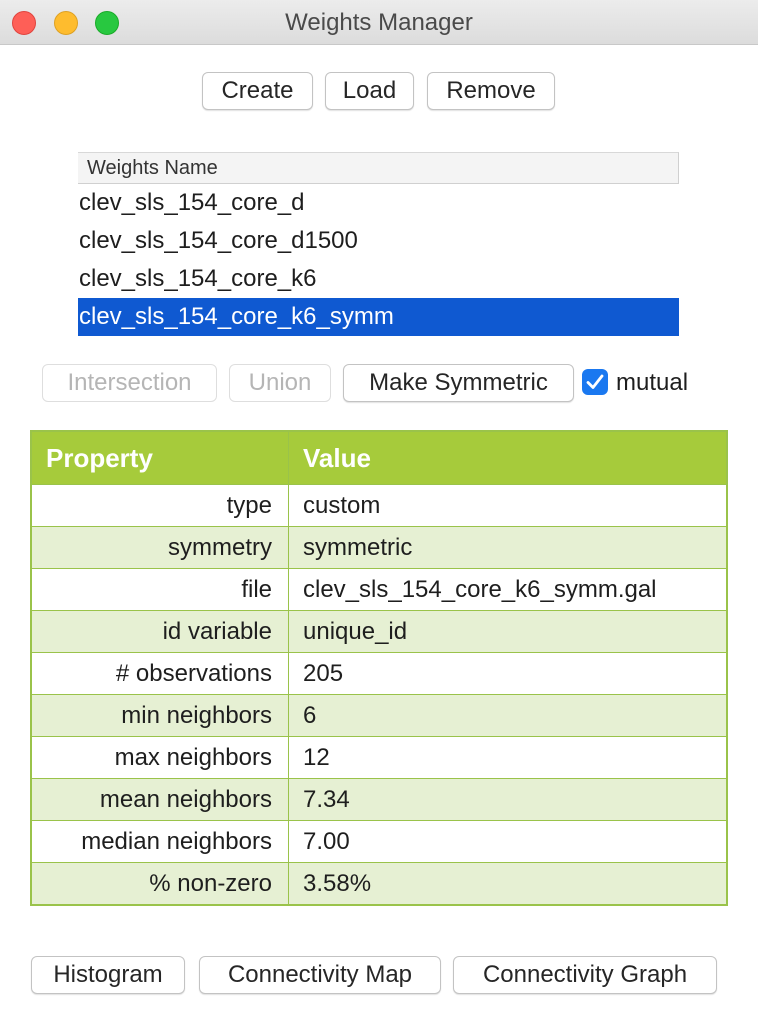  I want to click on properties-table-header: Property Value, so click(379, 458).